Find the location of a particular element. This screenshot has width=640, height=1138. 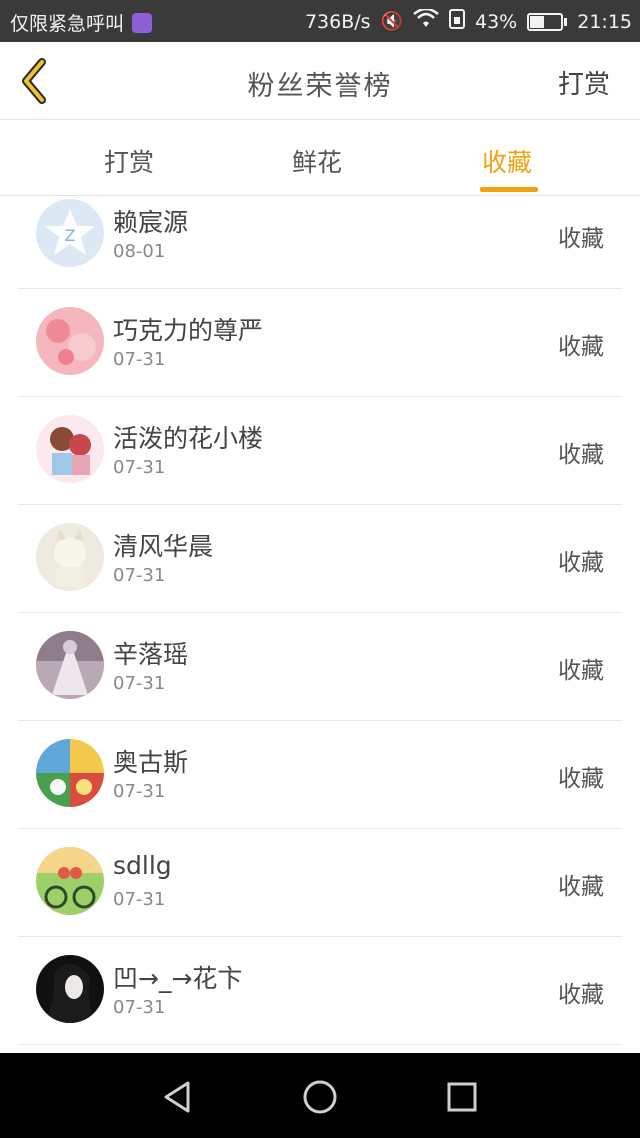

app-header: 粉丝荣誉榜 打赏 is located at coordinates (320, 81).